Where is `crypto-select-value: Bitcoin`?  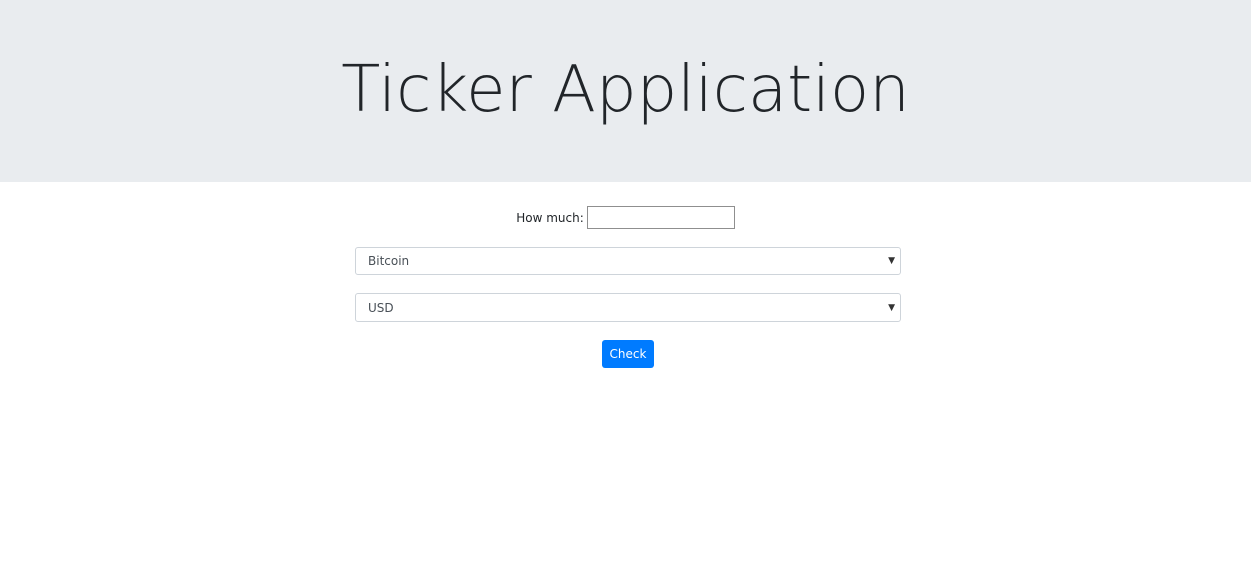
crypto-select-value: Bitcoin is located at coordinates (389, 261).